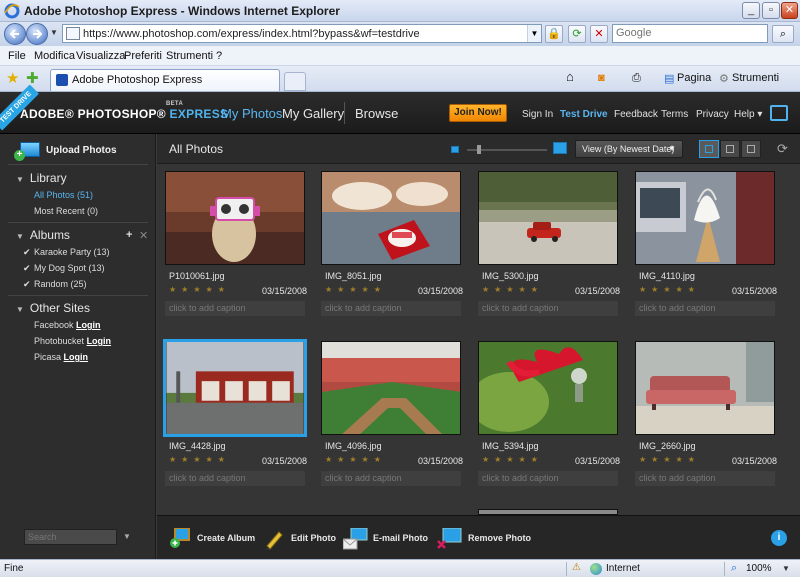  Describe the element at coordinates (76, 357) in the screenshot. I see `picasa-login-link: Login` at that location.